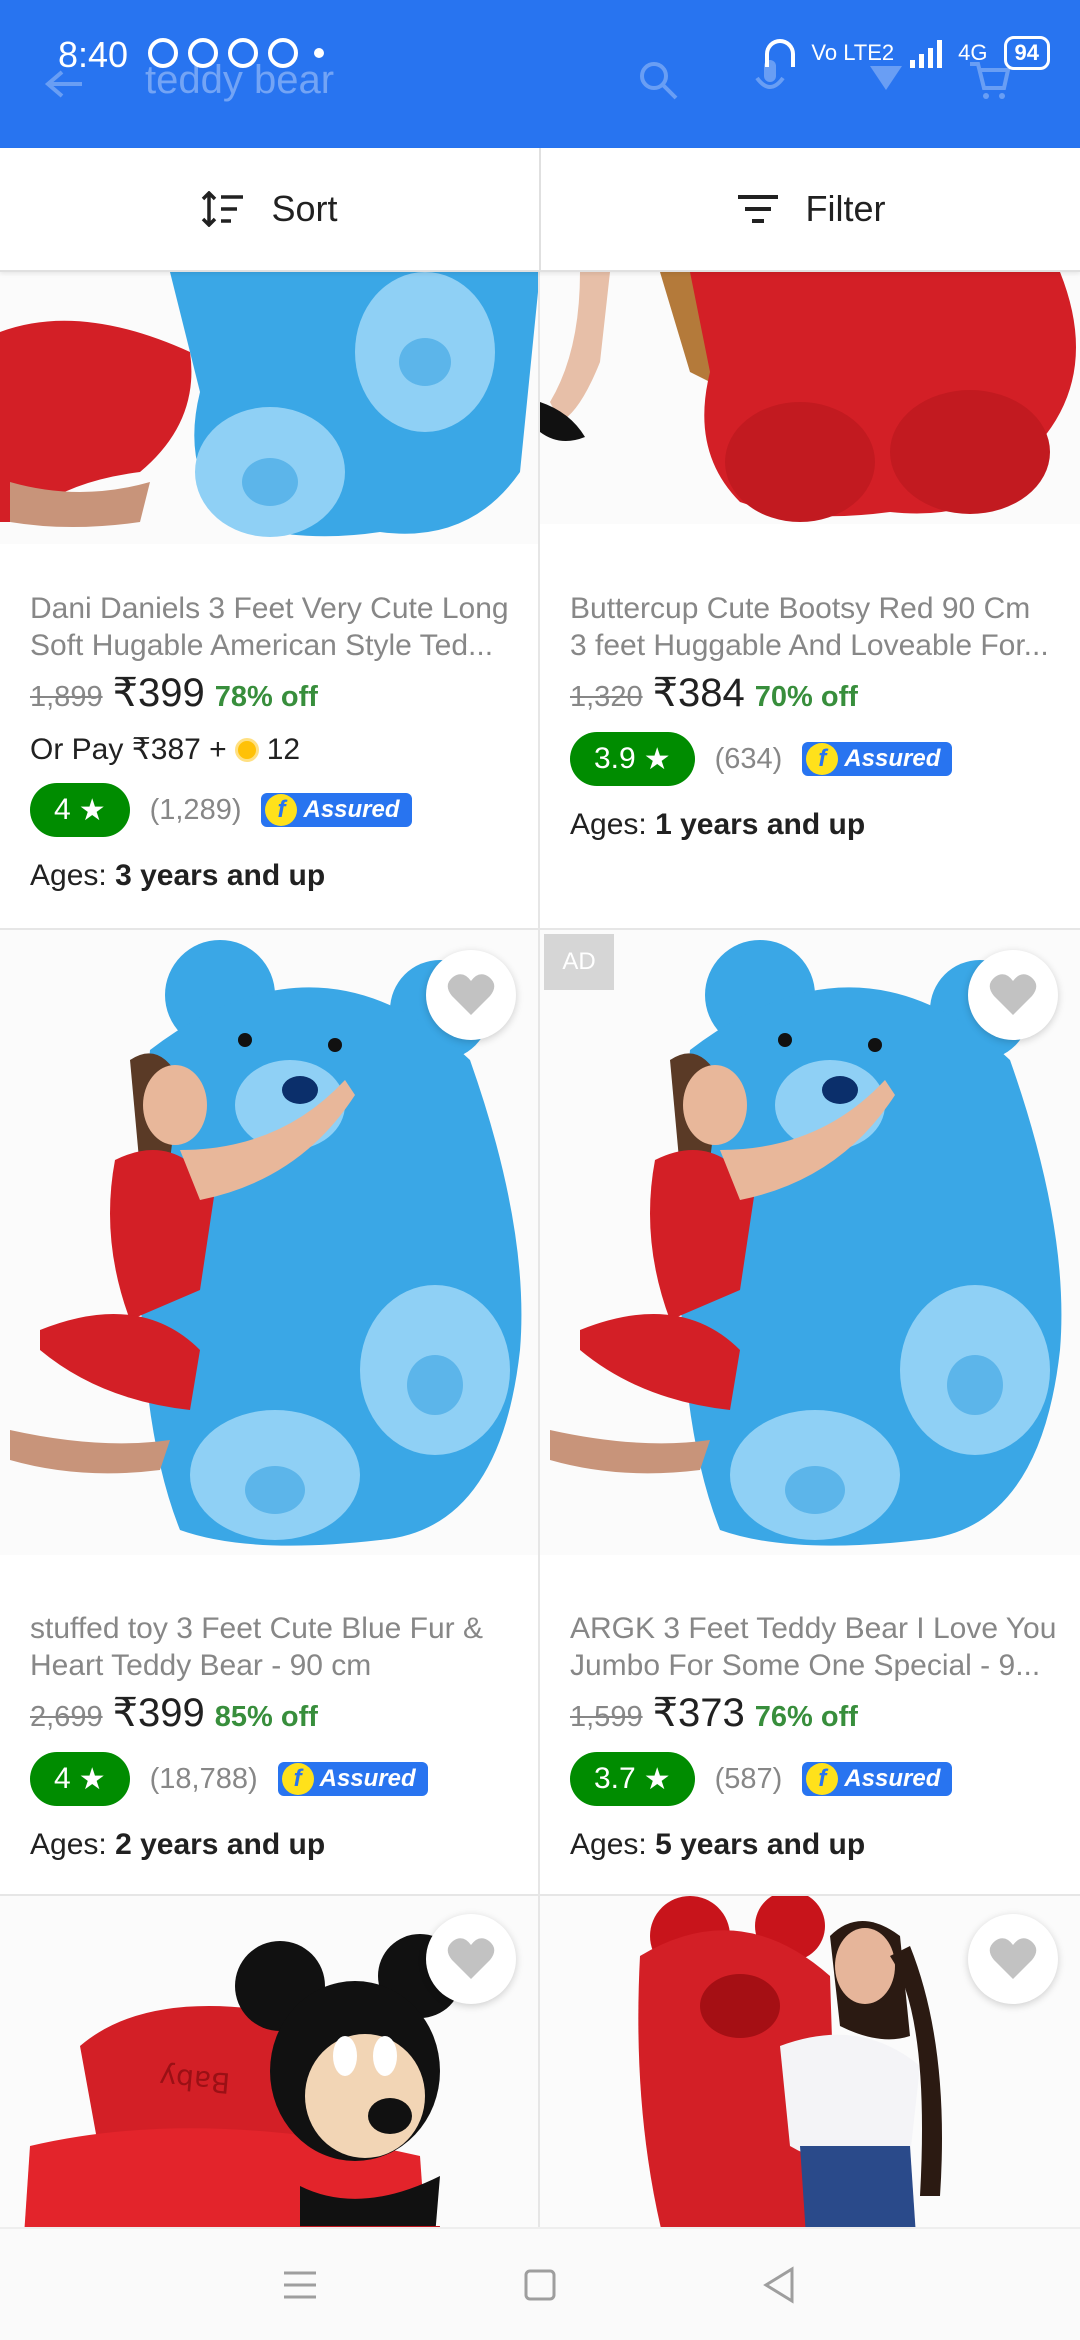  I want to click on search-icon, so click(658, 80).